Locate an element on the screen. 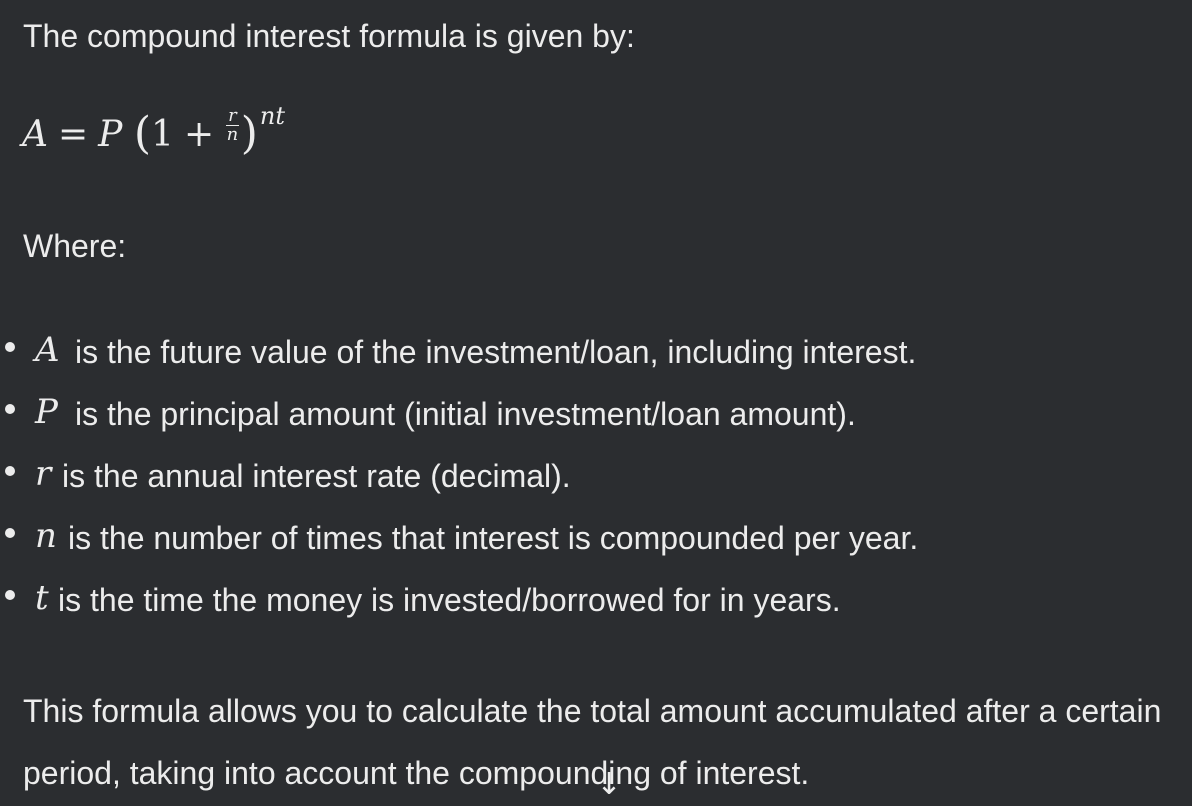 The image size is (1192, 806). formula-one: 1 is located at coordinates (162, 134).